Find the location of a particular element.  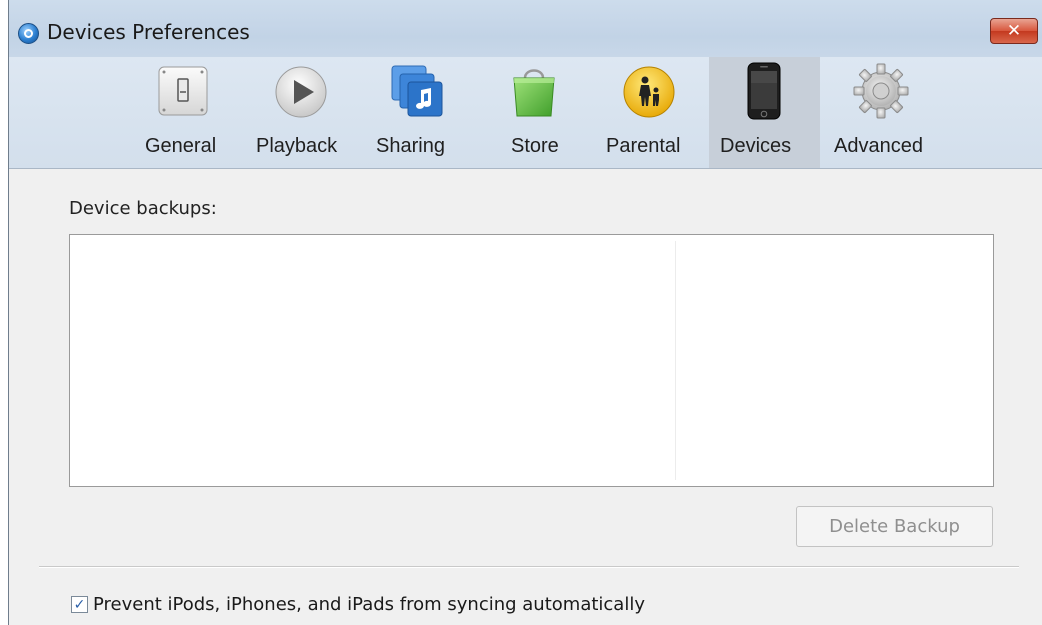

phone-icon is located at coordinates (764, 91).